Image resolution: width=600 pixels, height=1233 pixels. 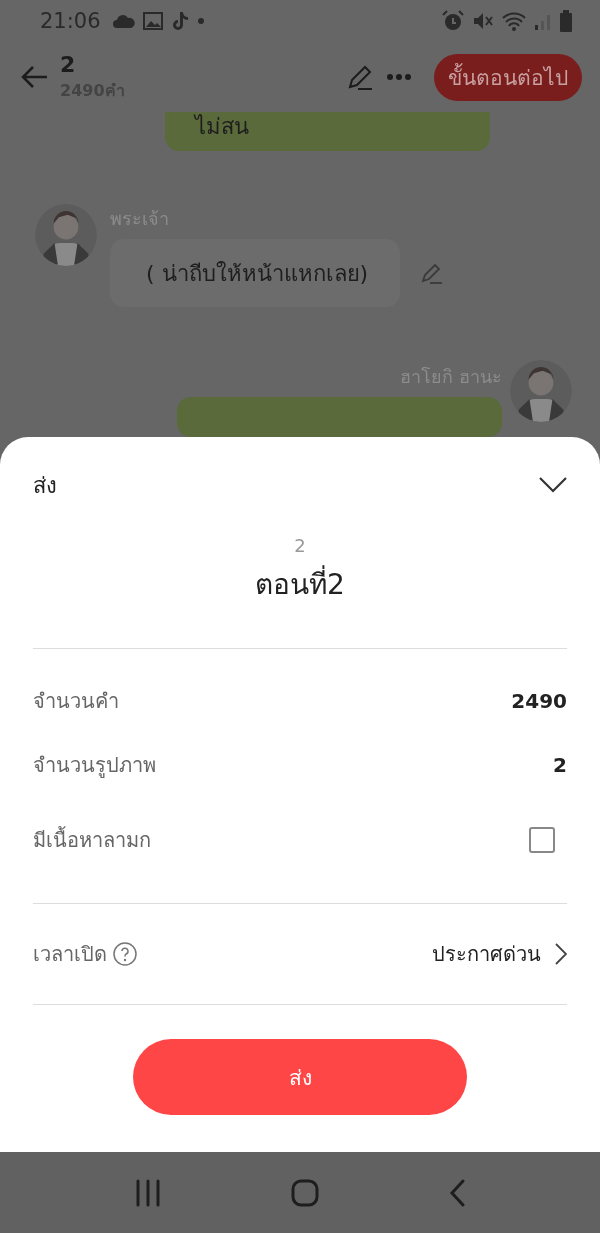 I want to click on alarm-icon, so click(x=453, y=21).